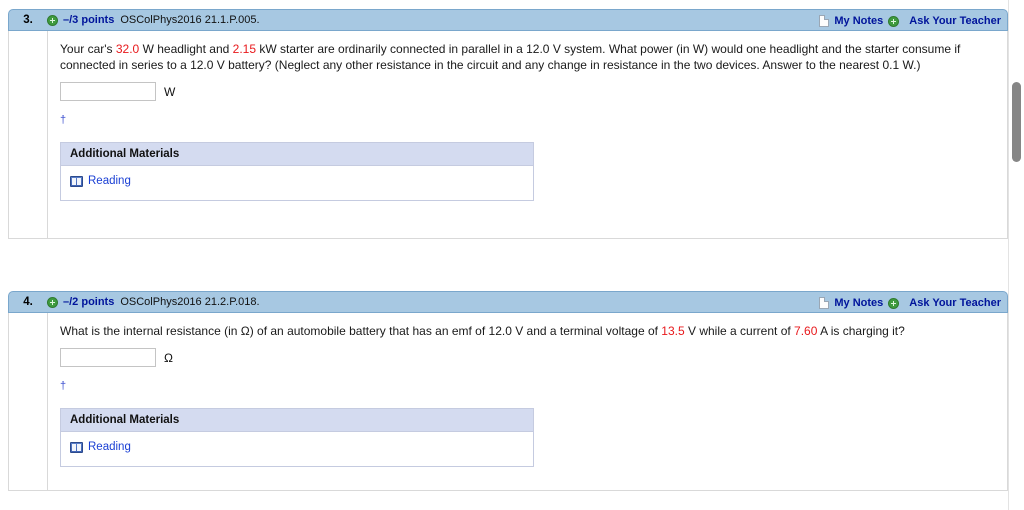 This screenshot has width=1024, height=510. I want to click on answer-row: Ω, so click(527, 357).